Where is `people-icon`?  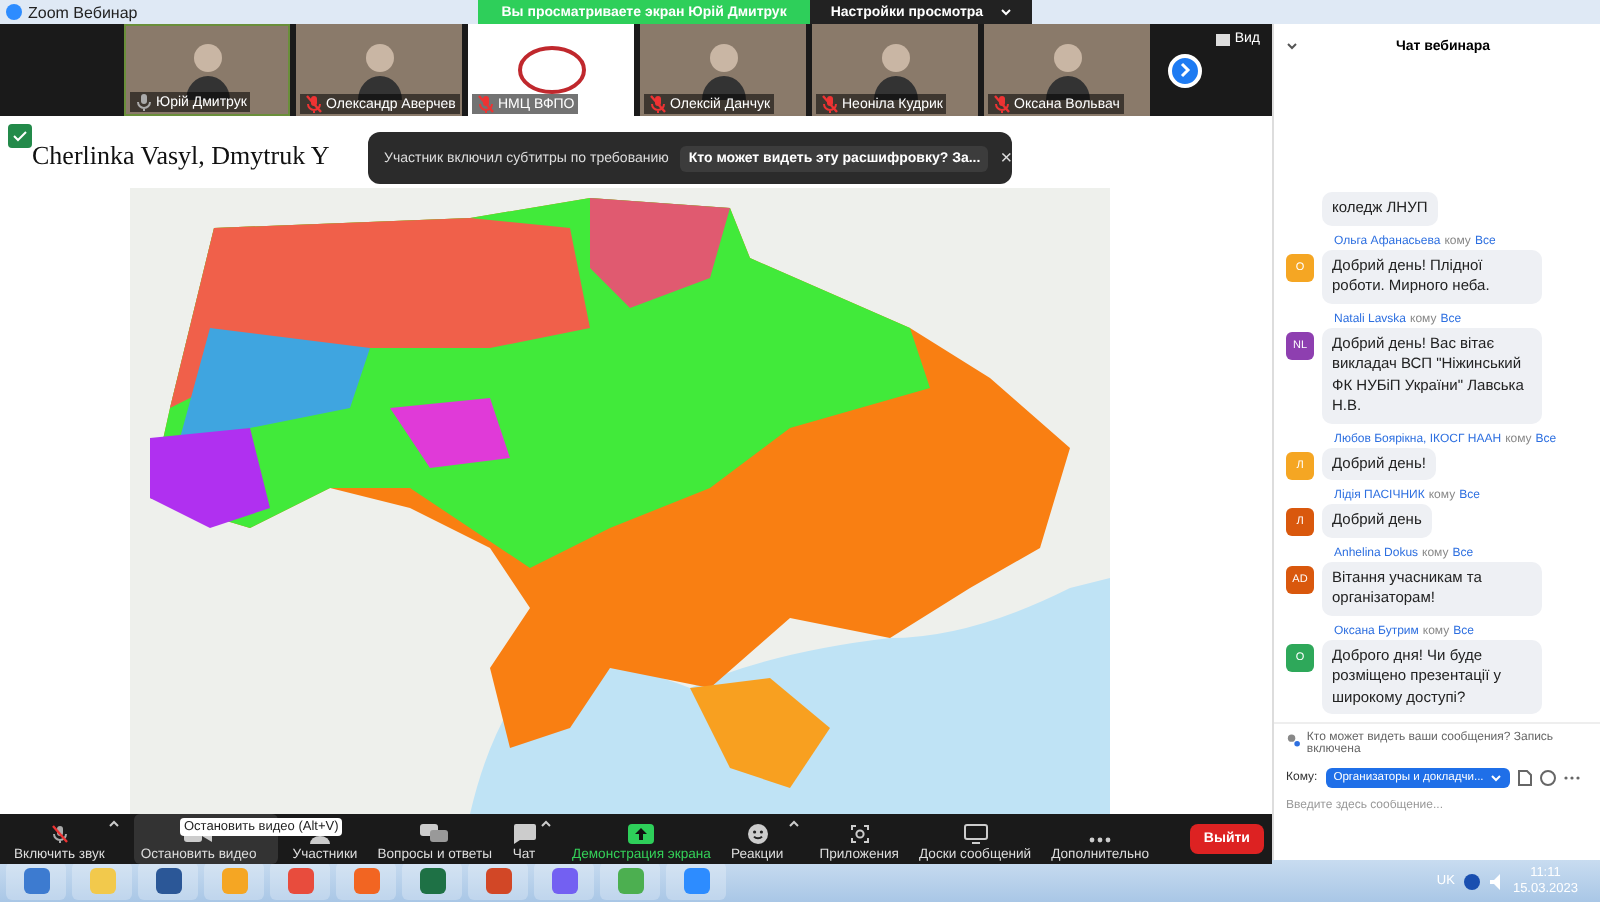 people-icon is located at coordinates (1293, 740).